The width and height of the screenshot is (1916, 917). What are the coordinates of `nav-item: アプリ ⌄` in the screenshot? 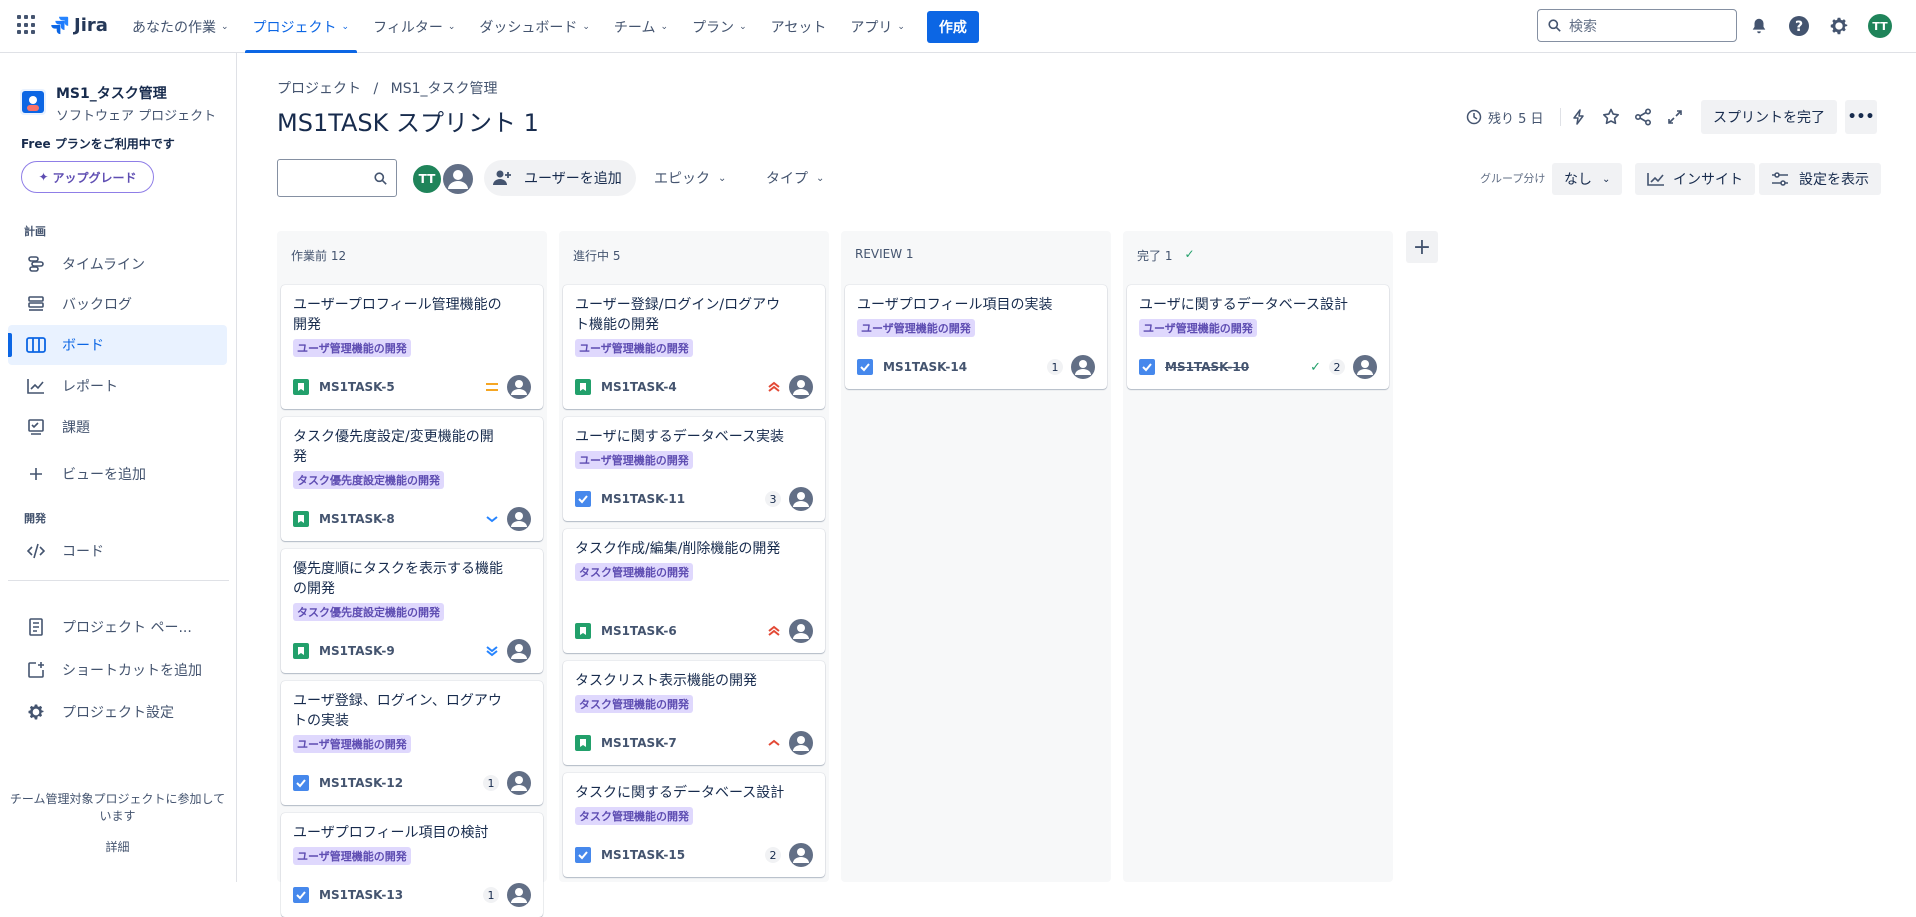 It's located at (877, 26).